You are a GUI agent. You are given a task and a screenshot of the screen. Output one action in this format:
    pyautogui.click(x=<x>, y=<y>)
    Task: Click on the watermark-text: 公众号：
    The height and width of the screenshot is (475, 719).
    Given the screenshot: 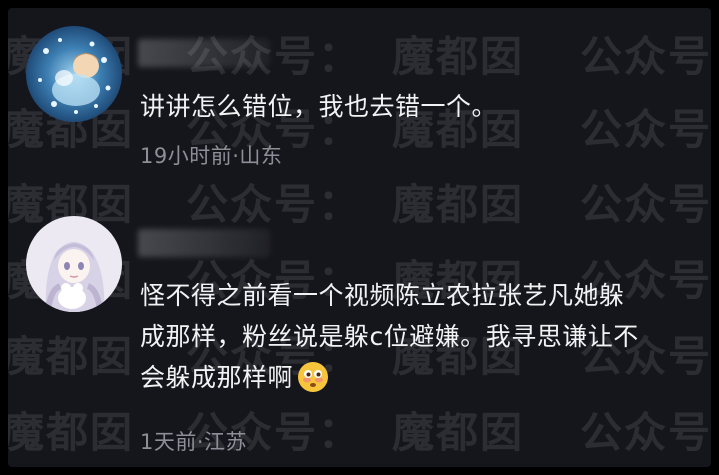 What is the action you would take?
    pyautogui.click(x=274, y=204)
    